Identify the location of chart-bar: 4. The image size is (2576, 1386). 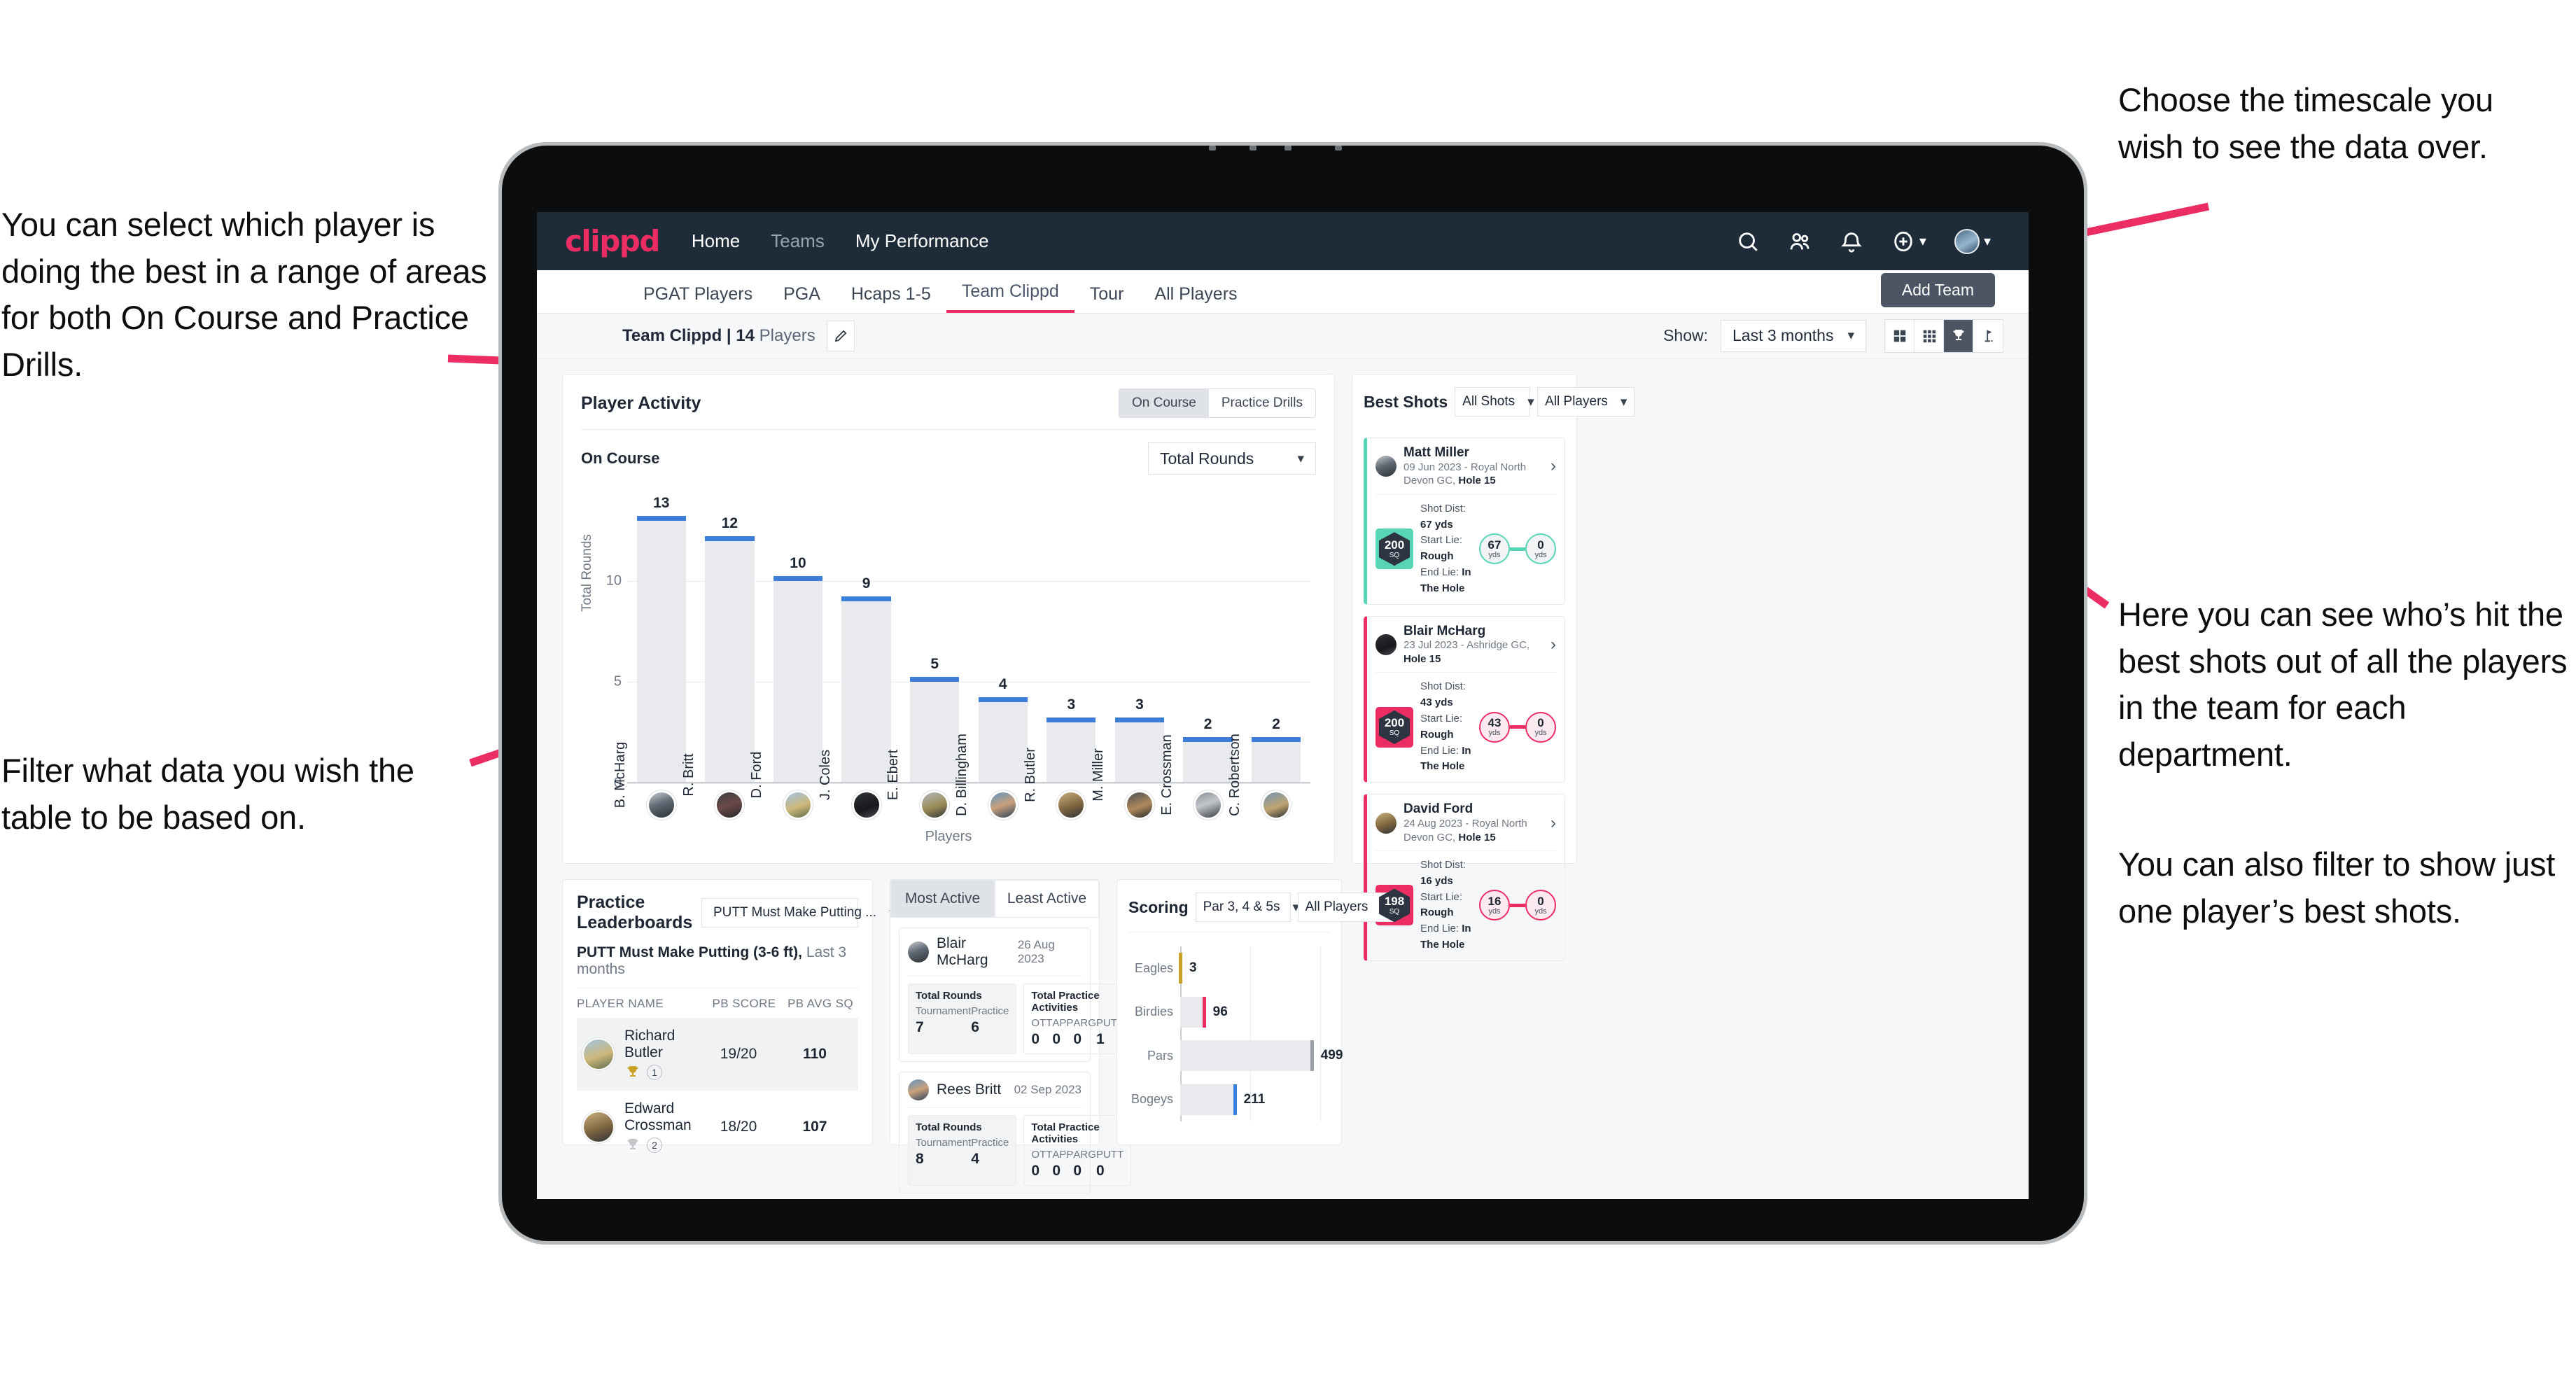
(1003, 729).